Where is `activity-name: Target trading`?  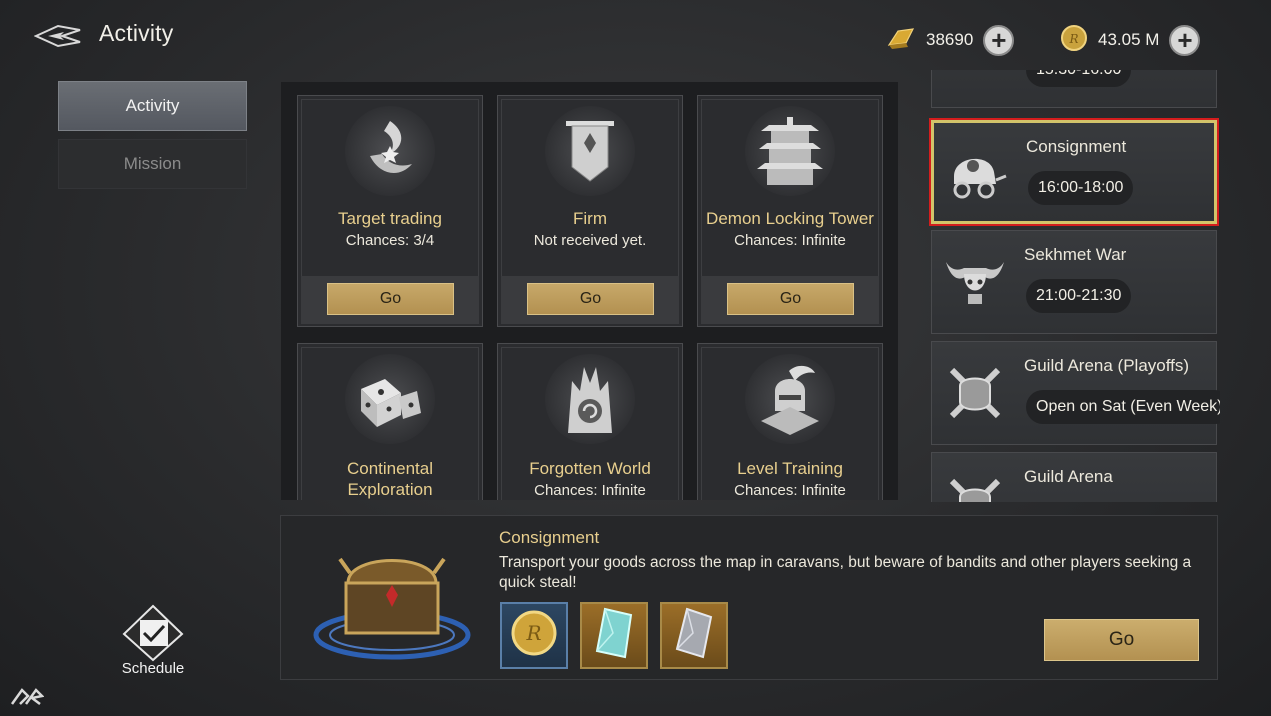 activity-name: Target trading is located at coordinates (390, 218).